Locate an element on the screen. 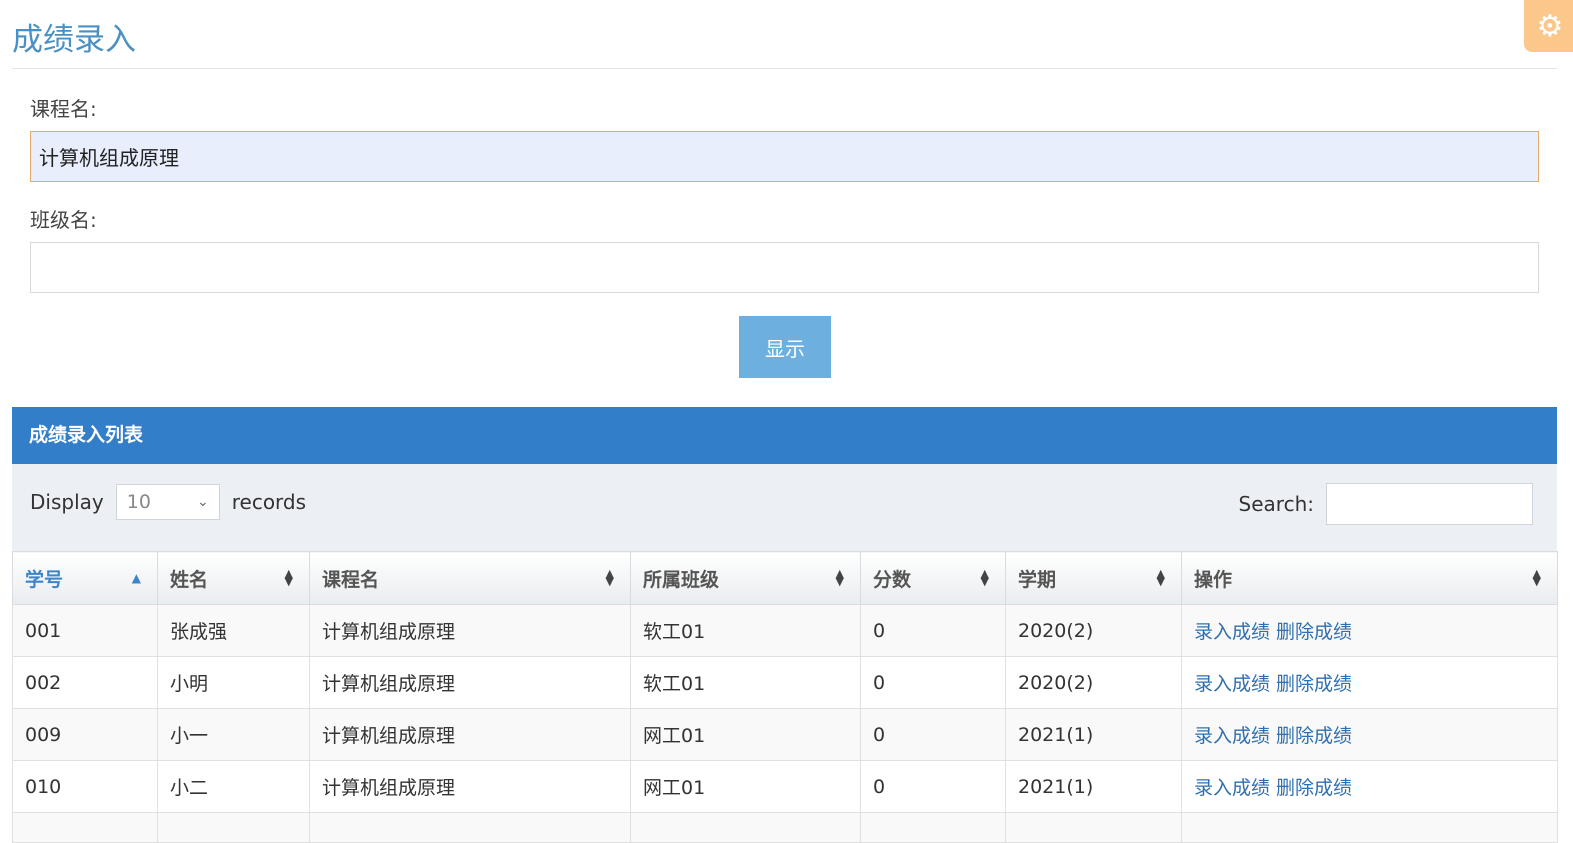 Image resolution: width=1573 pixels, height=843 pixels. cell-name: 张成强 is located at coordinates (233, 630).